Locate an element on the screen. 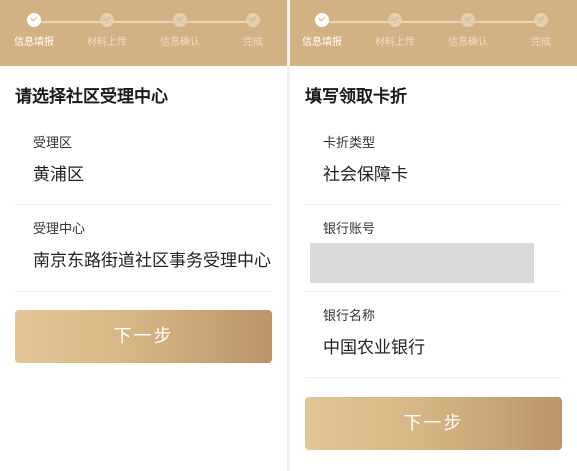 The height and width of the screenshot is (471, 577). field-value: 南京东路街道社区事务受理中心 is located at coordinates (152, 258).